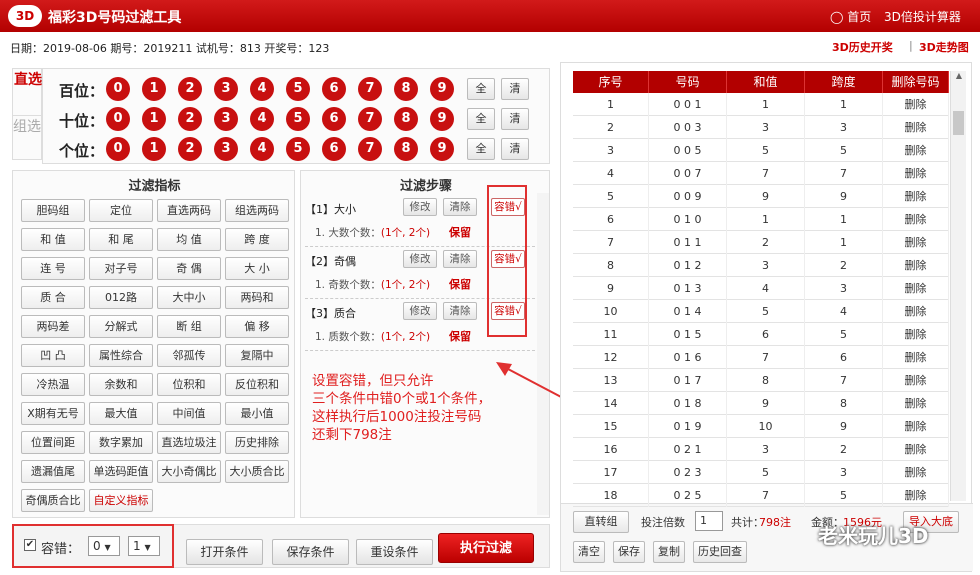 This screenshot has height=575, width=980. I want to click on digit-ball-units-0: 0, so click(118, 149).